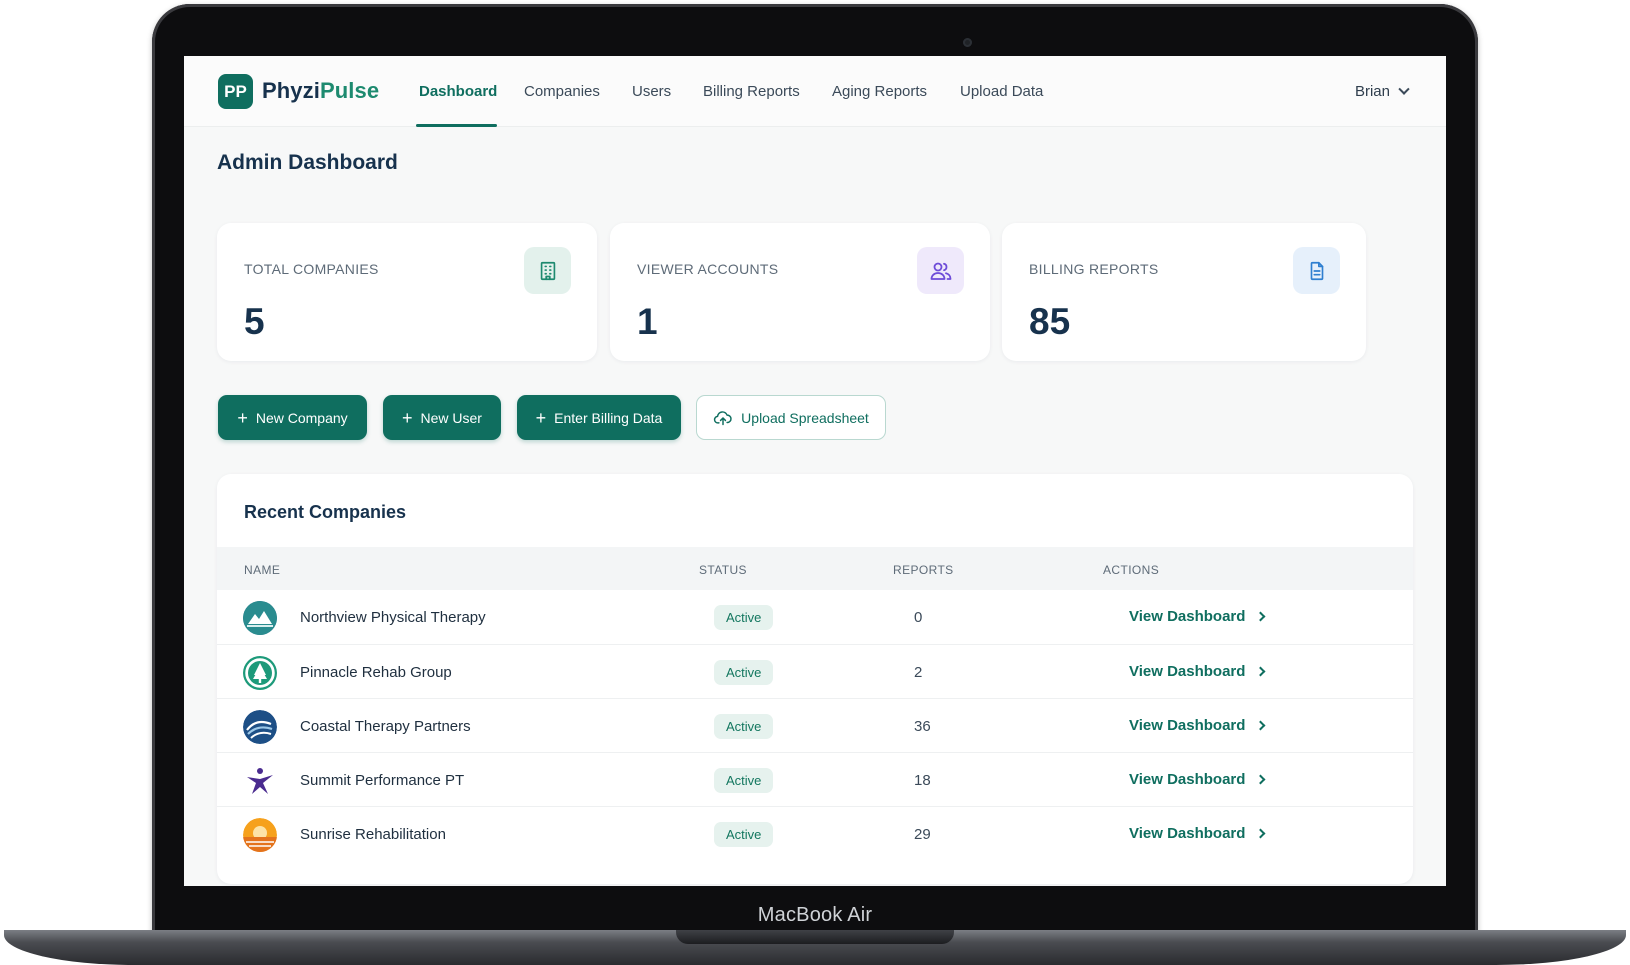 The image size is (1630, 965). I want to click on report-count: 0, so click(918, 617).